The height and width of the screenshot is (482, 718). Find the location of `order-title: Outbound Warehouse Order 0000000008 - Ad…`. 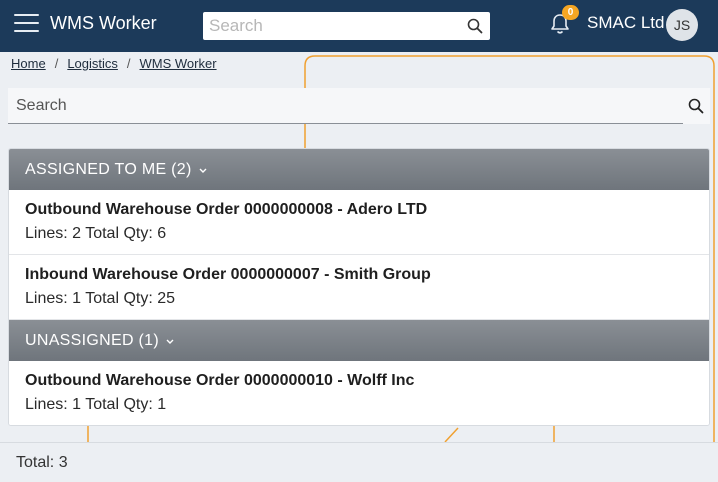

order-title: Outbound Warehouse Order 0000000008 - Ad… is located at coordinates (226, 209).